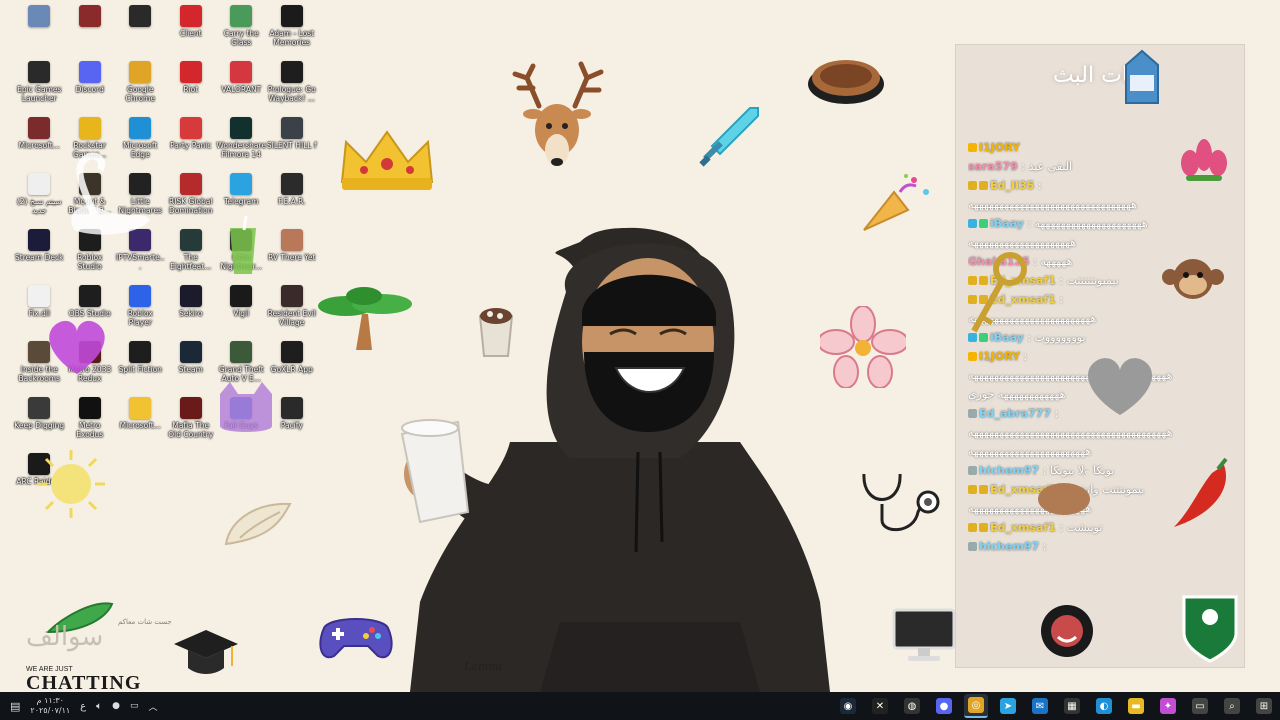 The width and height of the screenshot is (1280, 720). I want to click on discord-taskbar-icon: ●, so click(944, 706).